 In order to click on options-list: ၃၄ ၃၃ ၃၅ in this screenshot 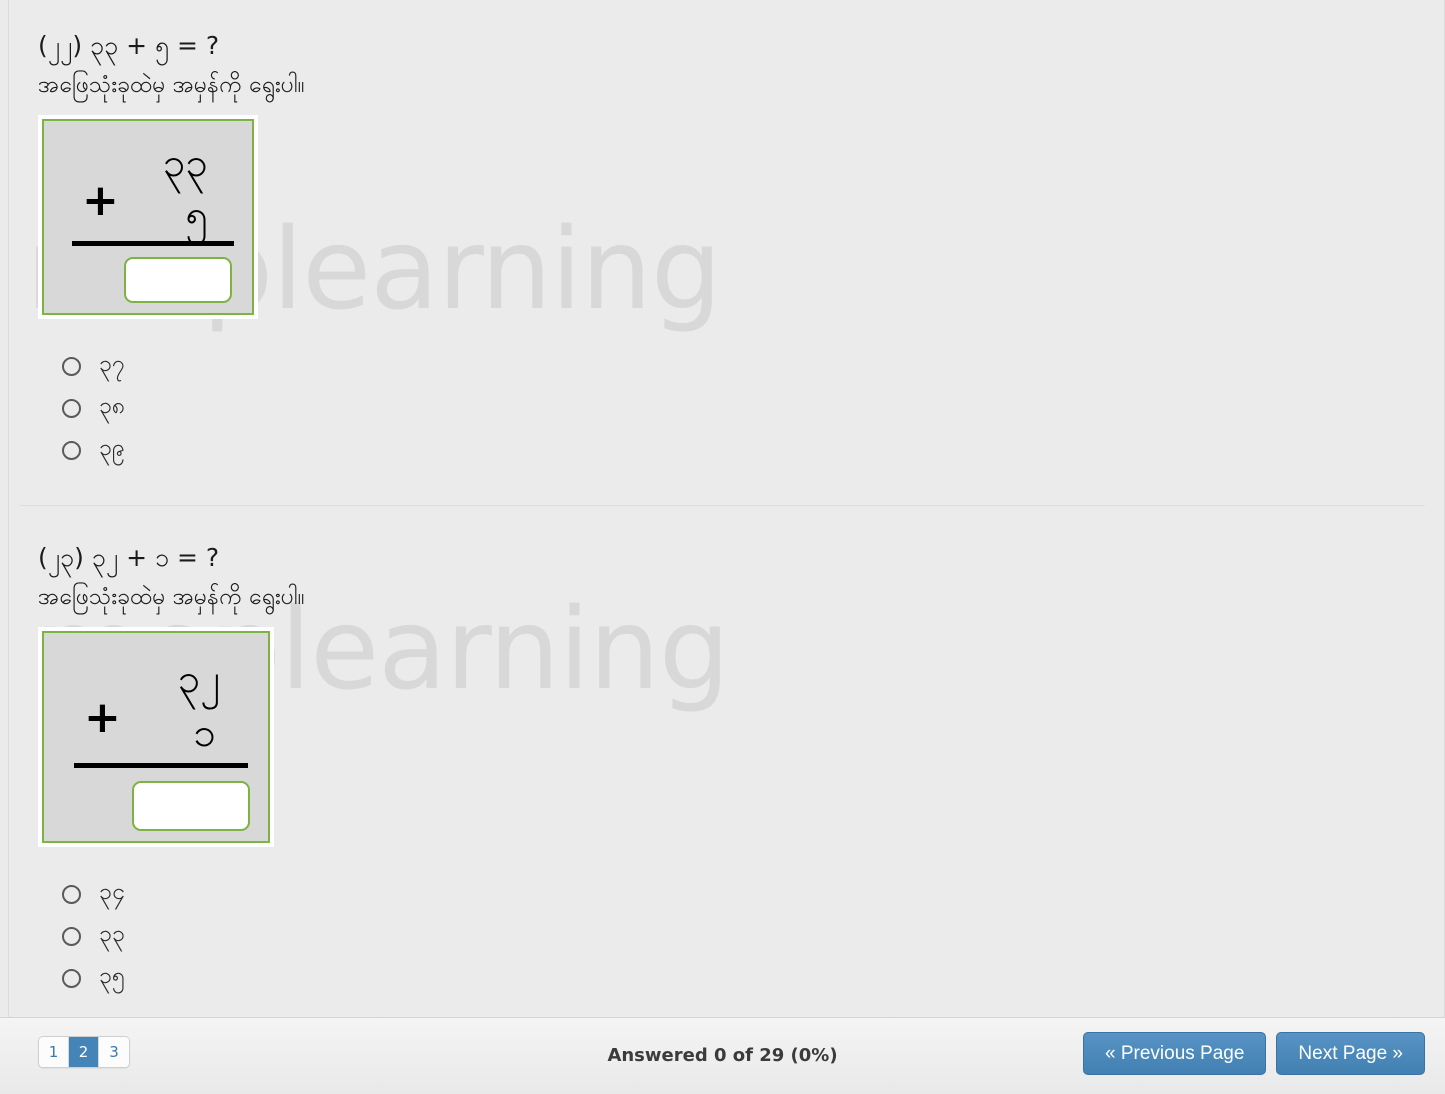, I will do `click(722, 936)`.